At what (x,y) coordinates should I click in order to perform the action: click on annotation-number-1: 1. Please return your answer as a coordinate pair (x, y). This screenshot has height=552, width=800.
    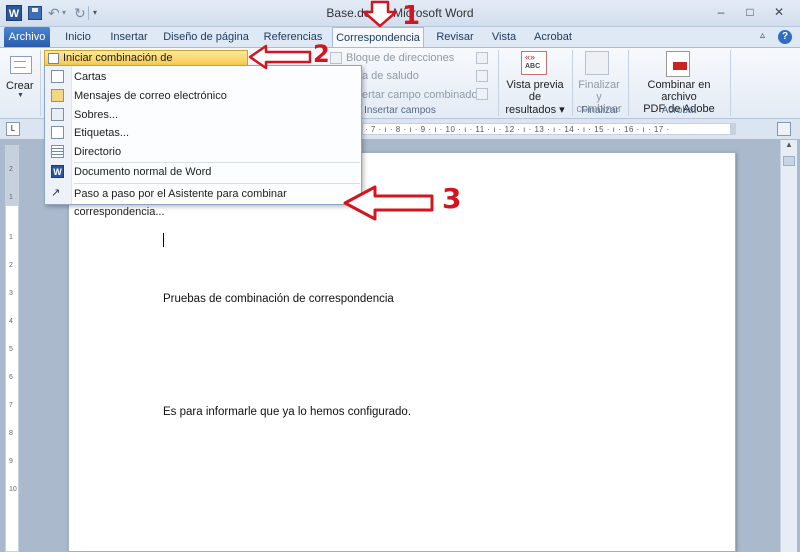
    Looking at the image, I should click on (411, 16).